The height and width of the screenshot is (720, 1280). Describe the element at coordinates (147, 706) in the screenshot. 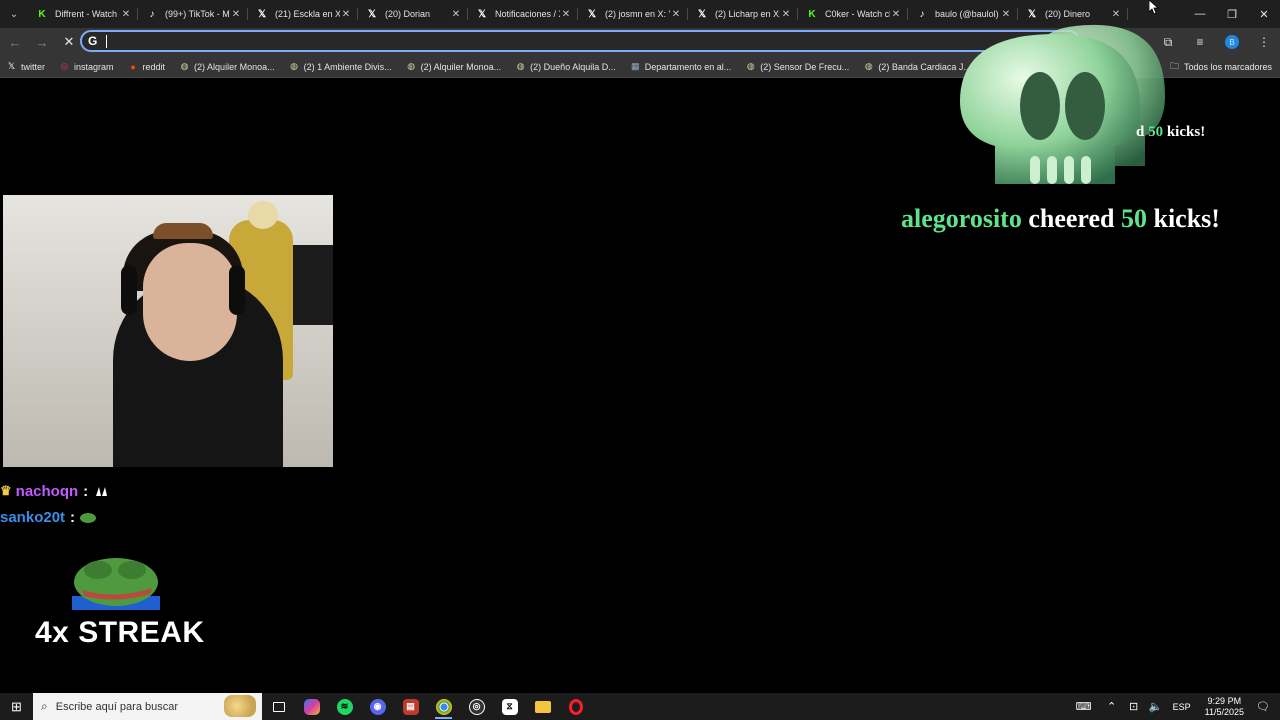

I see `taskbar-search: ⌕ Escribe aquí para buscar` at that location.